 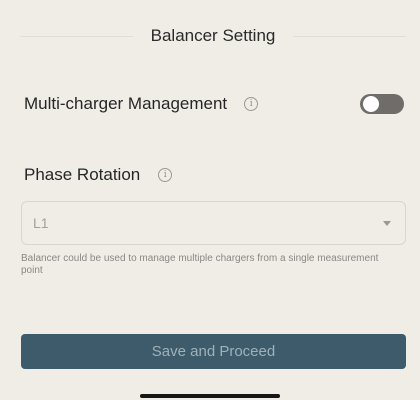 I want to click on save-and-proceed-button: Save and Proceed, so click(x=213, y=351).